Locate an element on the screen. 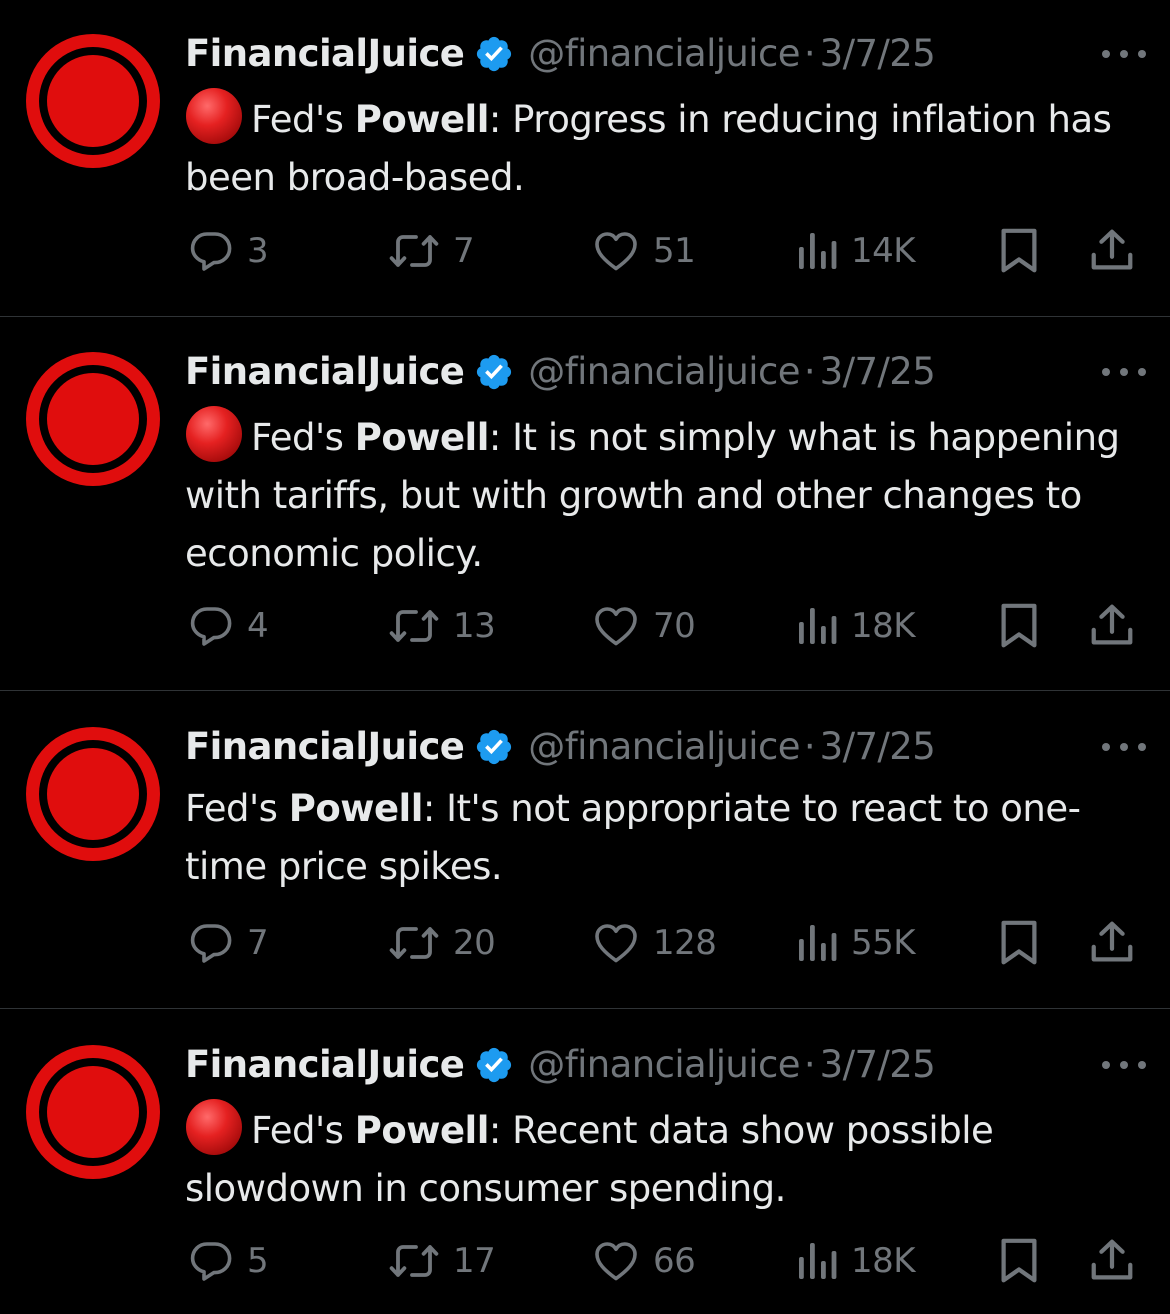 The height and width of the screenshot is (1314, 1170). repost-count: 17 is located at coordinates (474, 1261).